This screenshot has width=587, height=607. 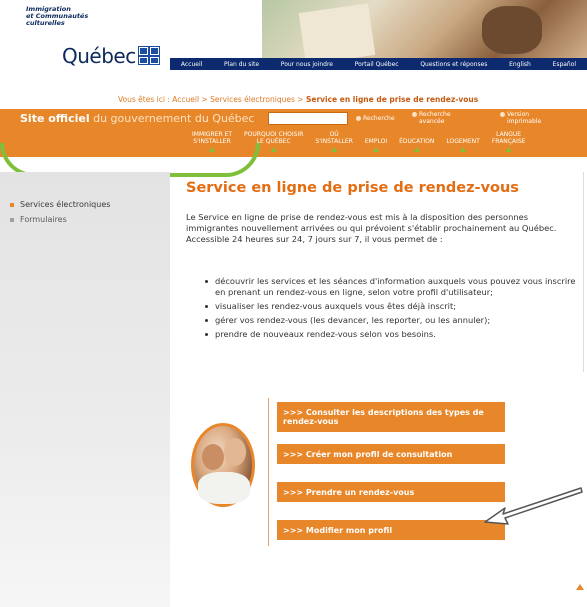 What do you see at coordinates (376, 134) in the screenshot?
I see `catnav-emploi-l1` at bounding box center [376, 134].